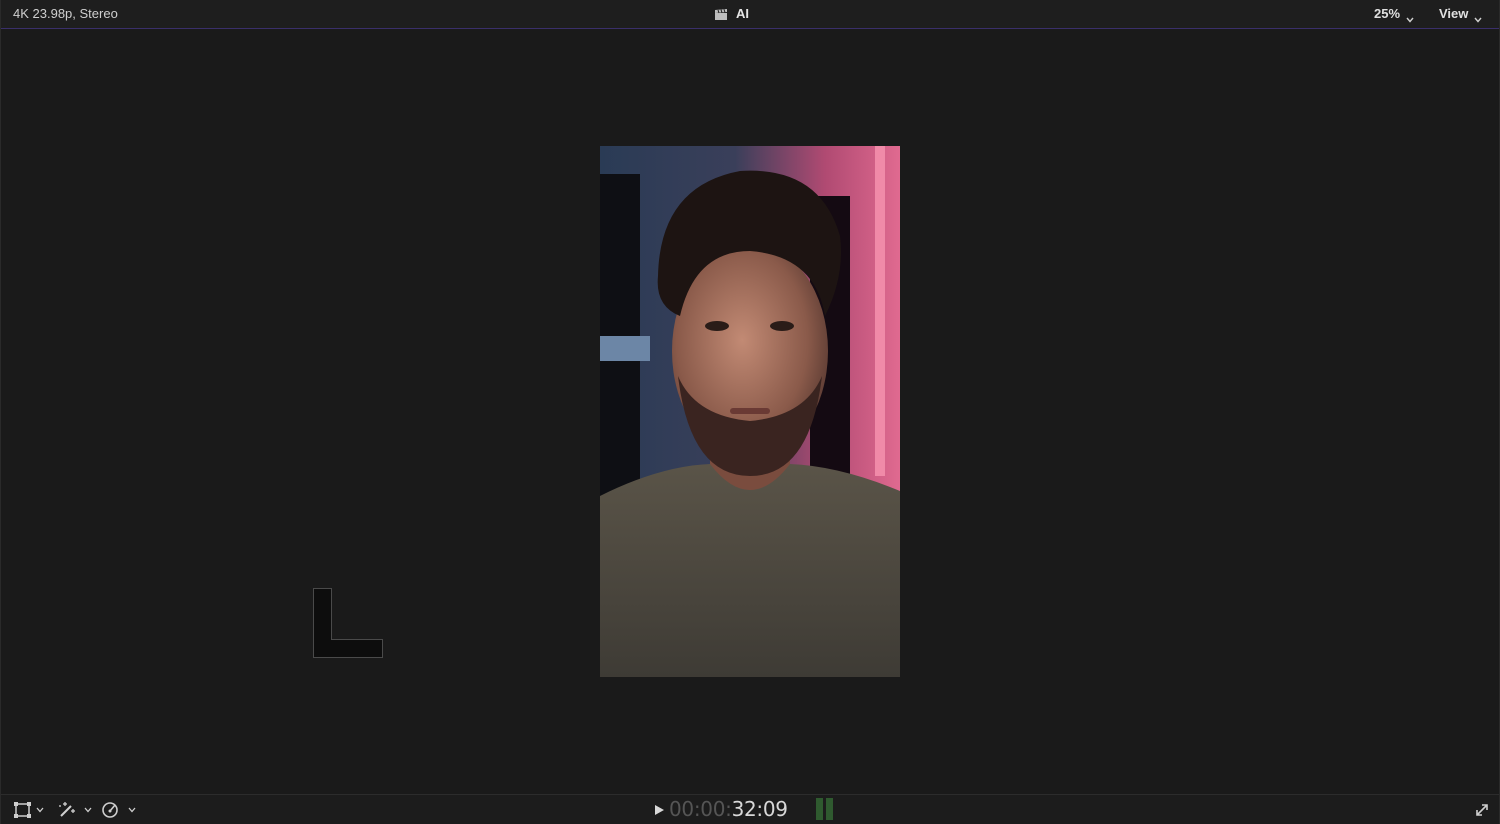 The image size is (1500, 824). I want to click on transform-tool-icon, so click(23, 810).